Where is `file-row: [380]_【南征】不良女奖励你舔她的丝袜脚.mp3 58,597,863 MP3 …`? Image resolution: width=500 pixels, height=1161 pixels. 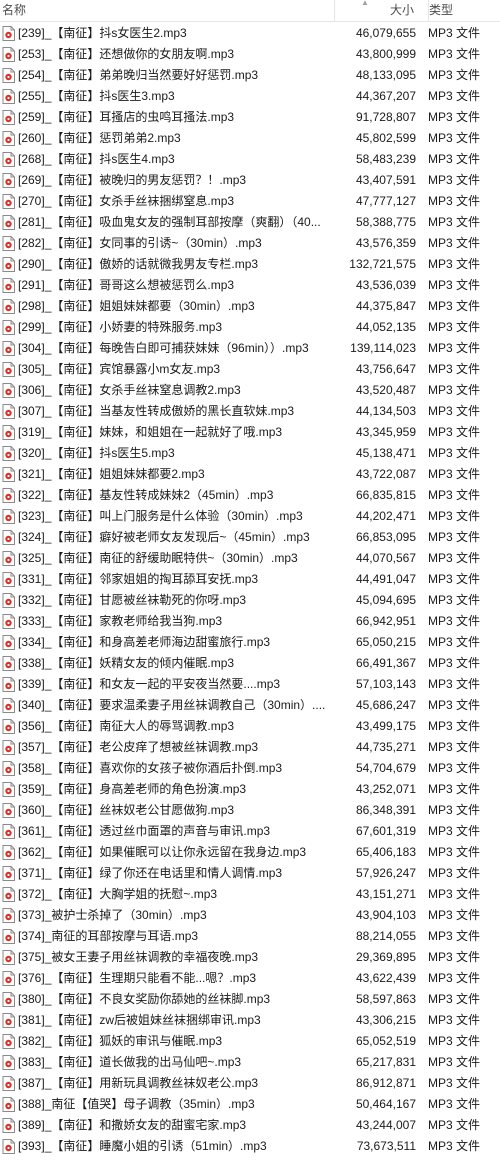
file-row: [380]_【南征】不良女奖励你舔她的丝袜脚.mp3 58,597,863 MP3 … is located at coordinates (250, 999).